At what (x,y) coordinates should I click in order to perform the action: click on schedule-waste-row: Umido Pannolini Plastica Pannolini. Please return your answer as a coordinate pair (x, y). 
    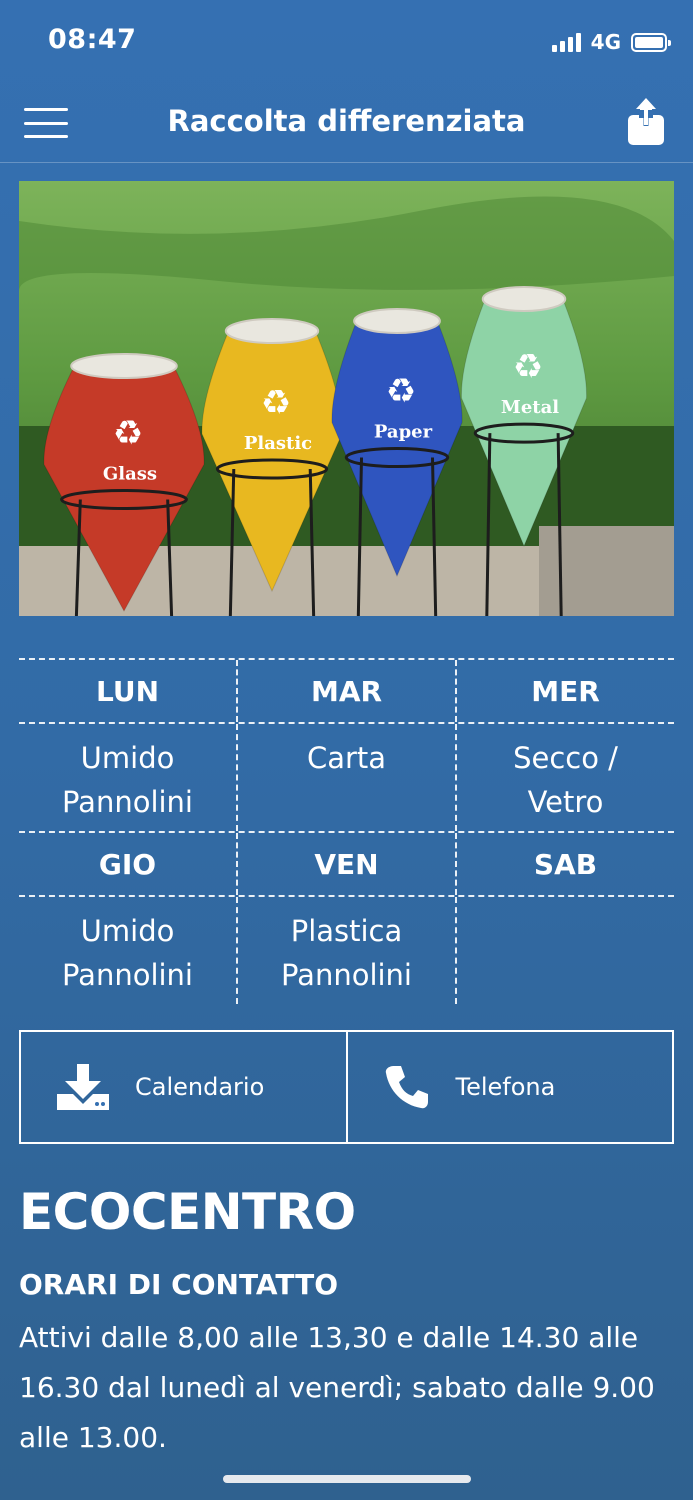
    Looking at the image, I should click on (346, 950).